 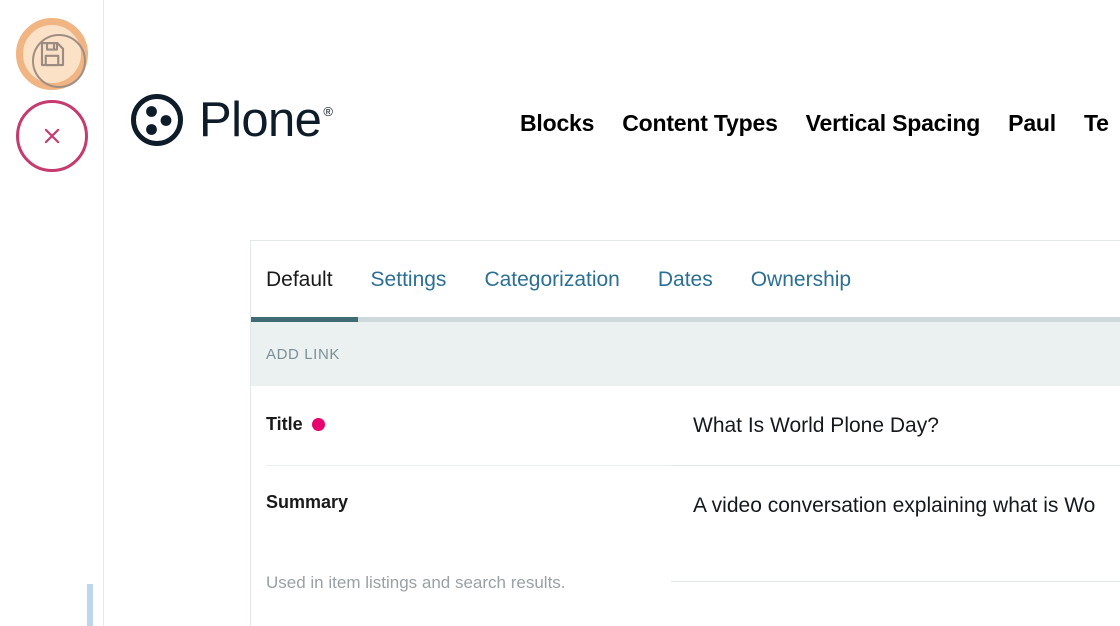 I want to click on site-logo: Plone ®, so click(x=231, y=120).